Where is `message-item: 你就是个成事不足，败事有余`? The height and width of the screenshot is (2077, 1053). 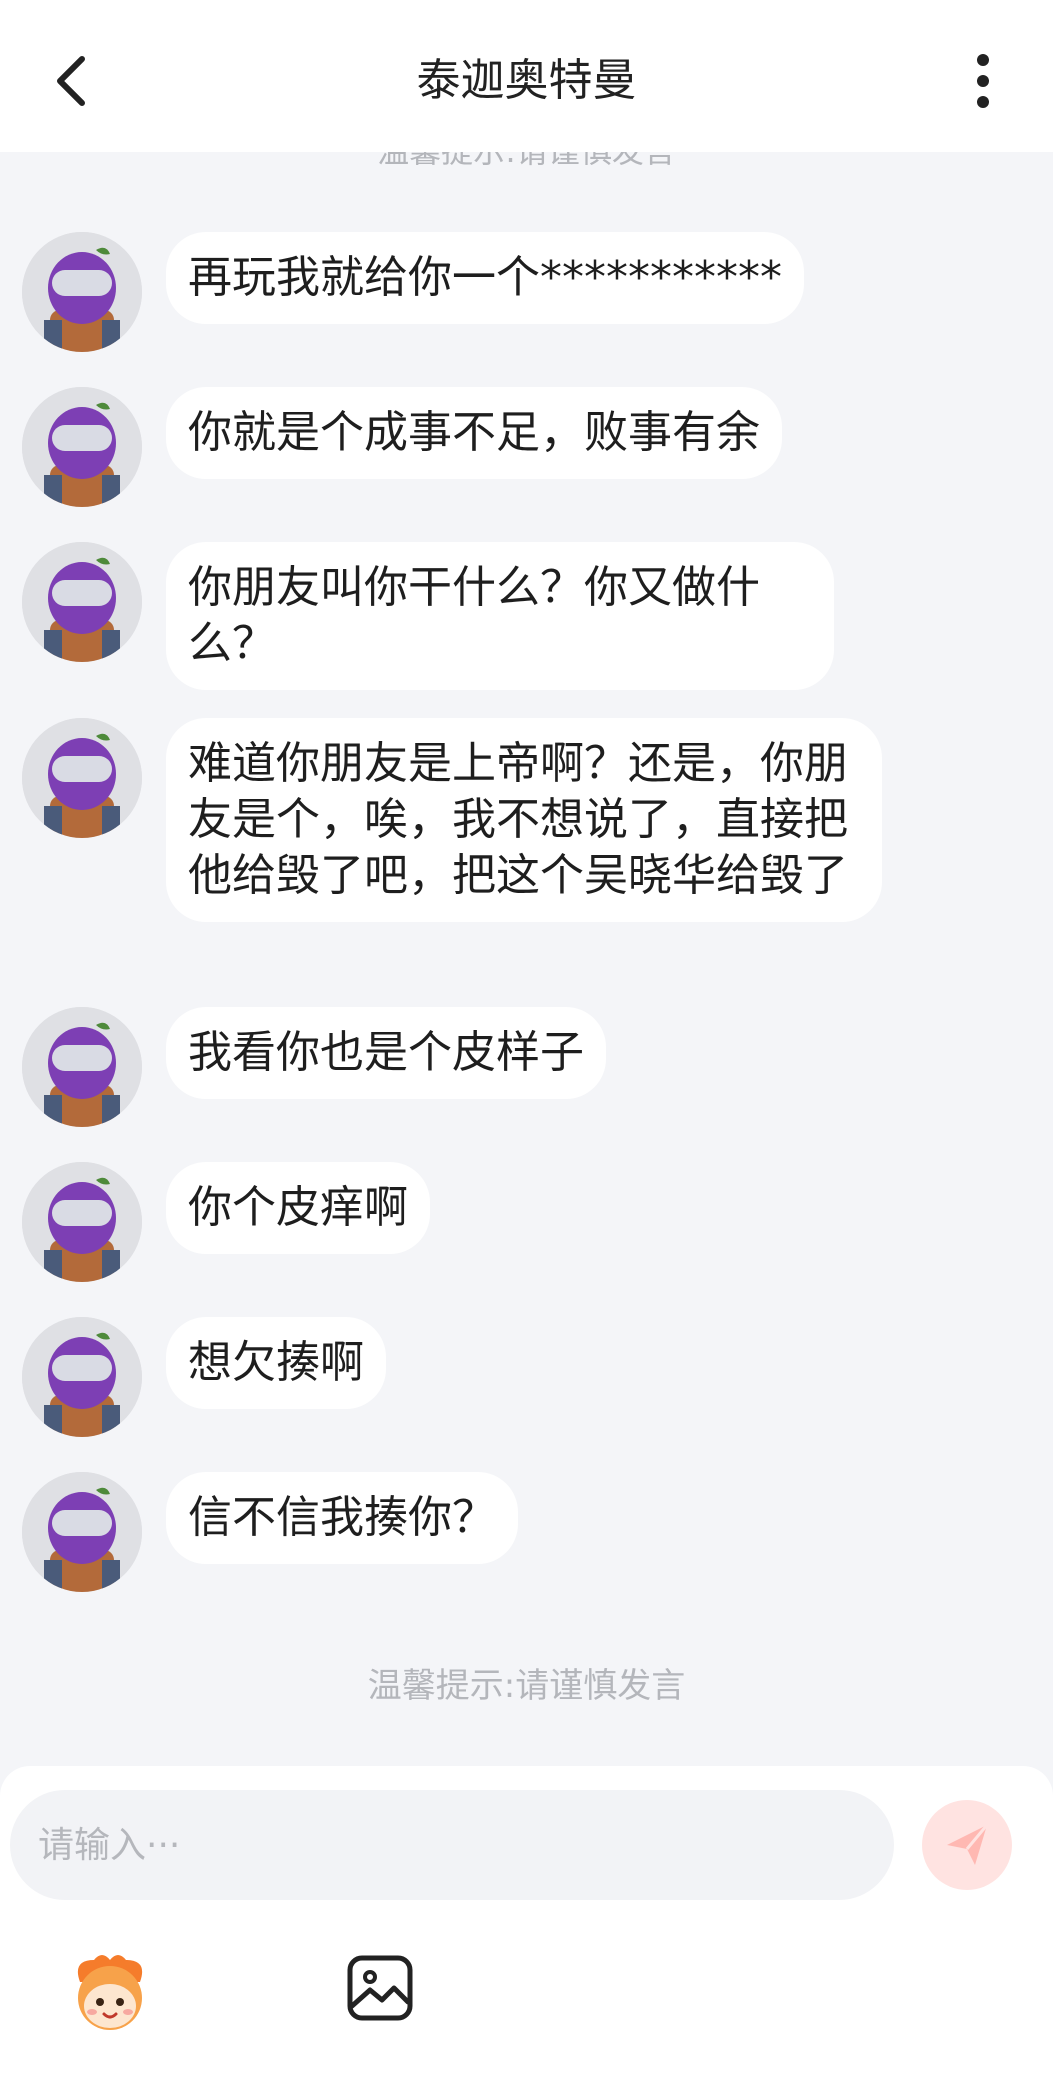
message-item: 你就是个成事不足，败事有余 is located at coordinates (402, 447).